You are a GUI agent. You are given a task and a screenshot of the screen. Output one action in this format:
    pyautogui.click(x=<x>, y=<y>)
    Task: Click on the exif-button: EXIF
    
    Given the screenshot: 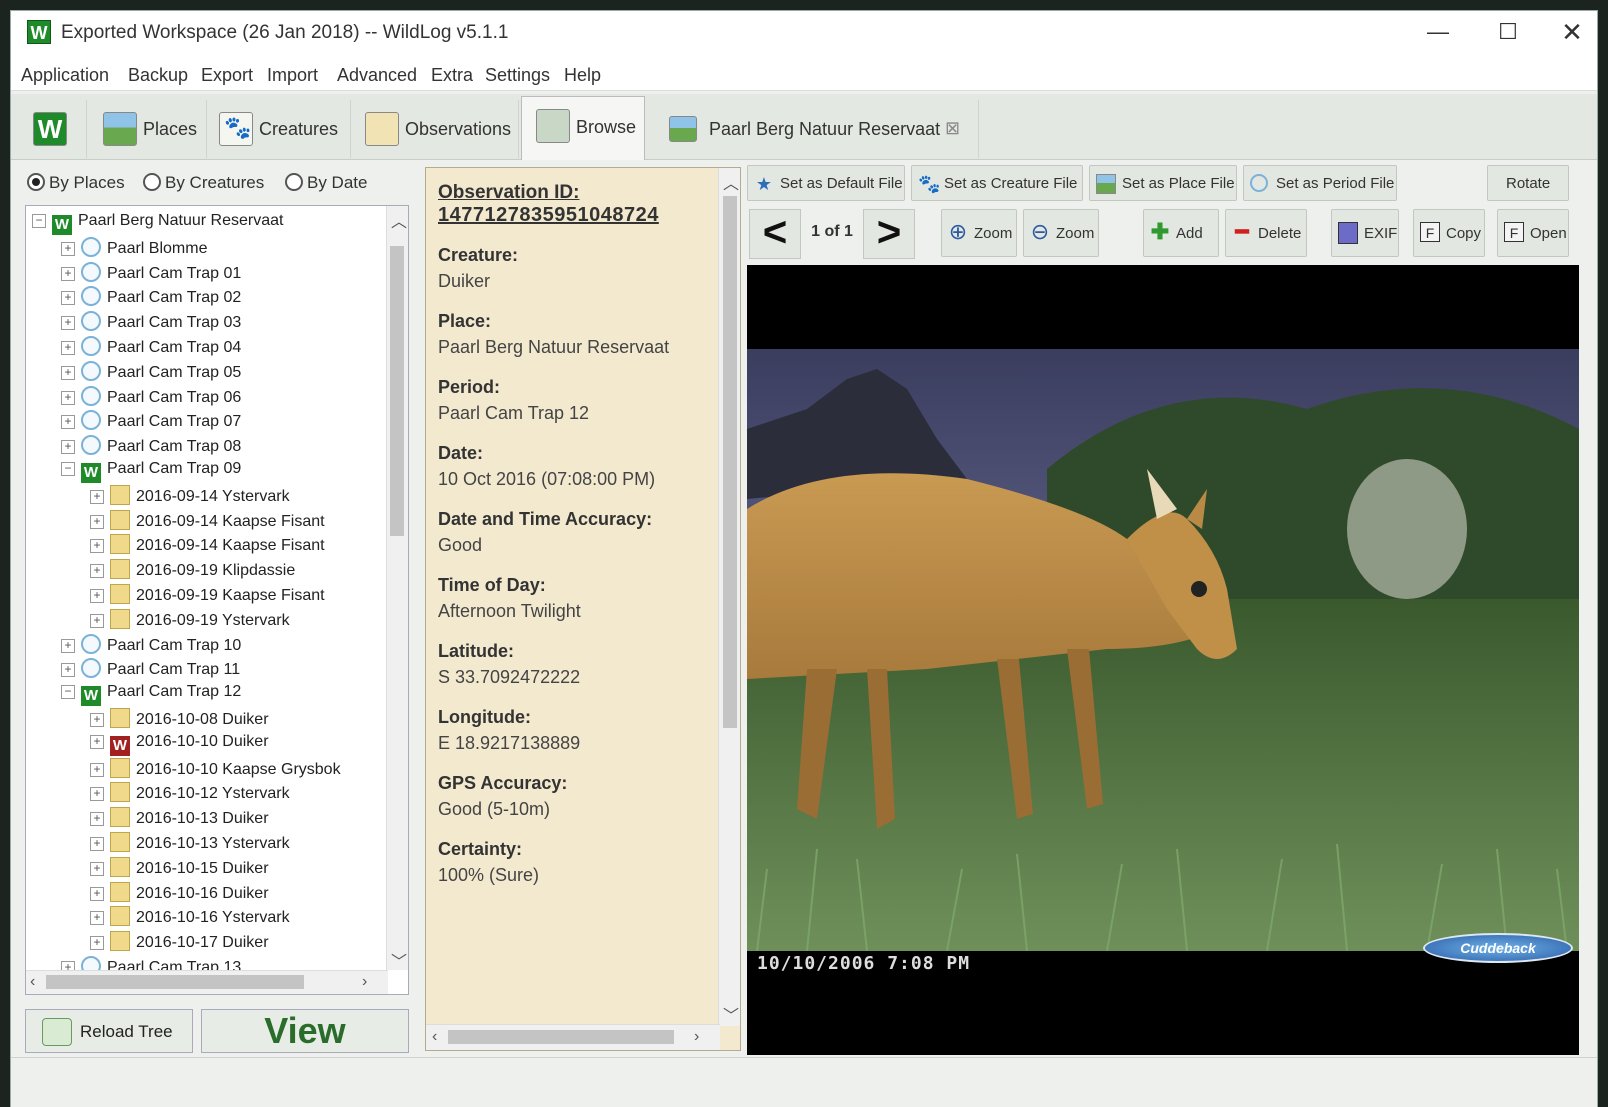 What is the action you would take?
    pyautogui.click(x=1365, y=233)
    